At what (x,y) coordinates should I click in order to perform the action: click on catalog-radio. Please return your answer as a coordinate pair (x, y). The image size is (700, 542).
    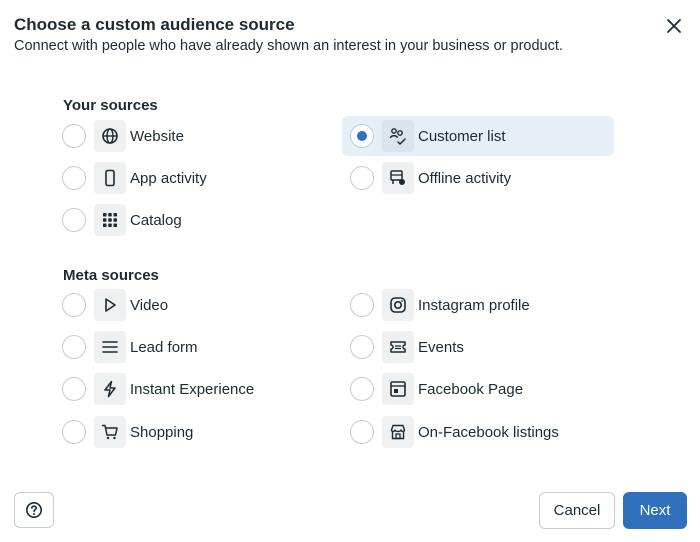
    Looking at the image, I should click on (74, 220).